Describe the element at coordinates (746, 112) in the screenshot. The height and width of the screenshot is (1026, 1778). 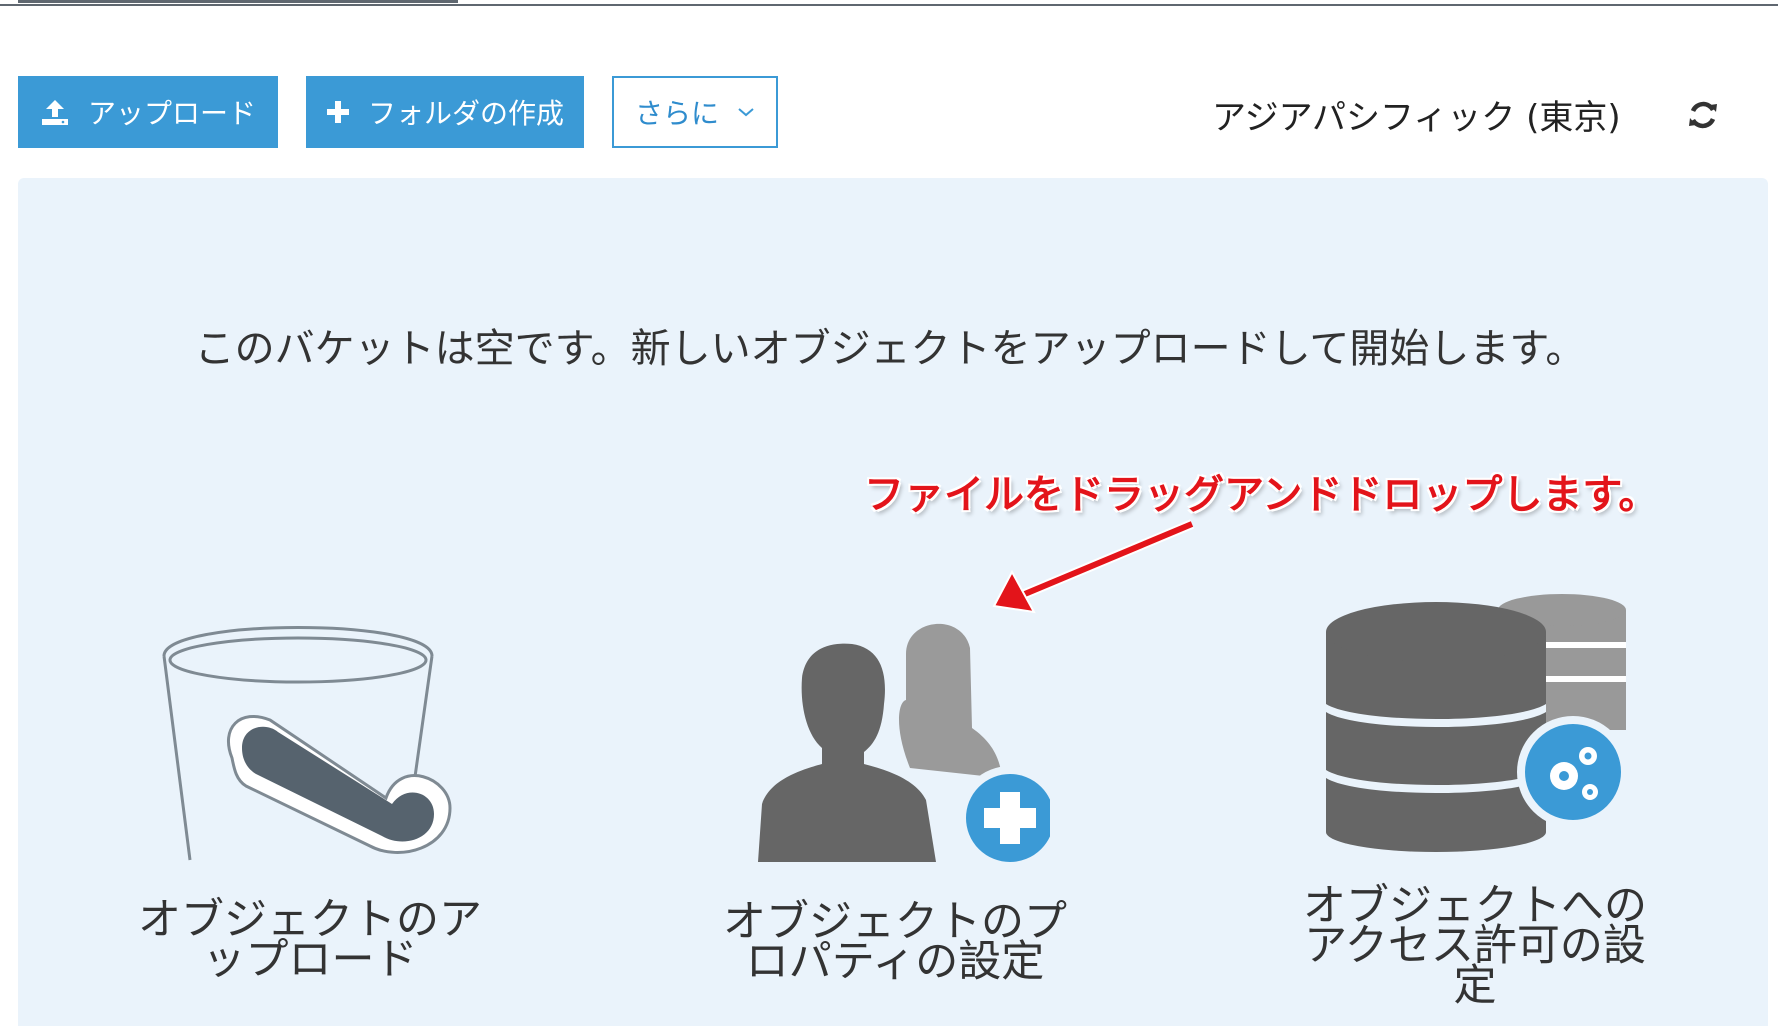
I see `chevron-down-icon` at that location.